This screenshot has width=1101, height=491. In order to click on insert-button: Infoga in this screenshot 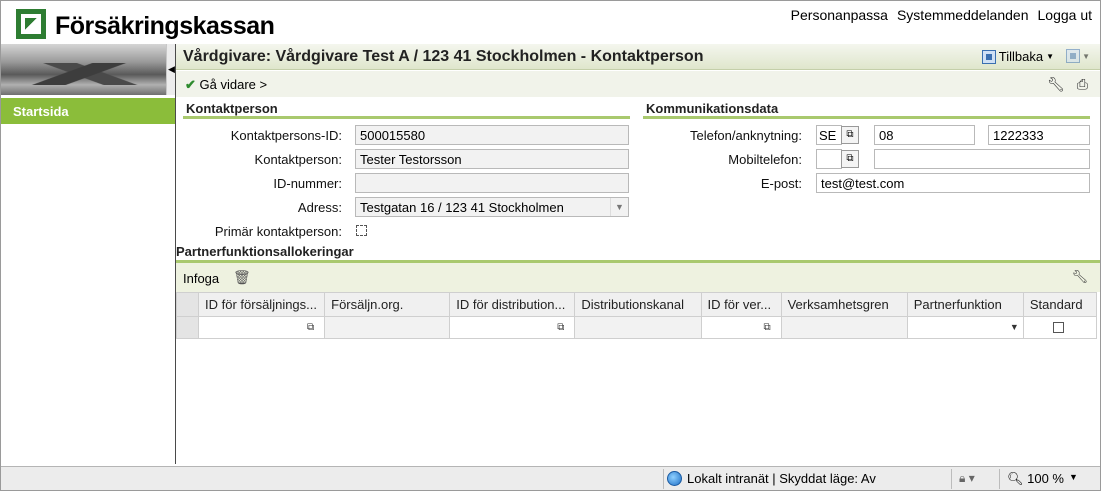, I will do `click(201, 278)`.